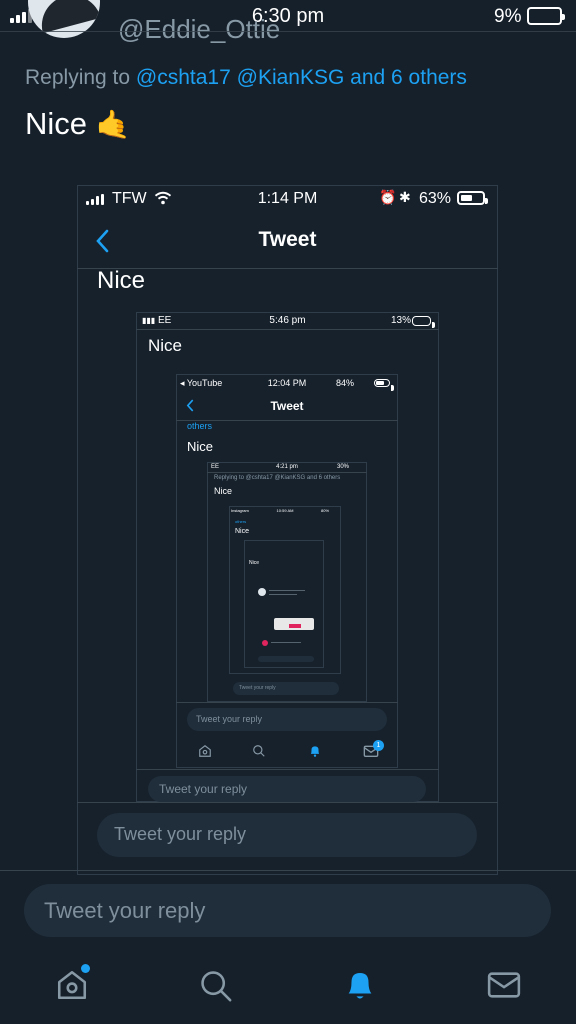 The image size is (576, 1024). I want to click on status-time: 12:04 PM, so click(287, 383).